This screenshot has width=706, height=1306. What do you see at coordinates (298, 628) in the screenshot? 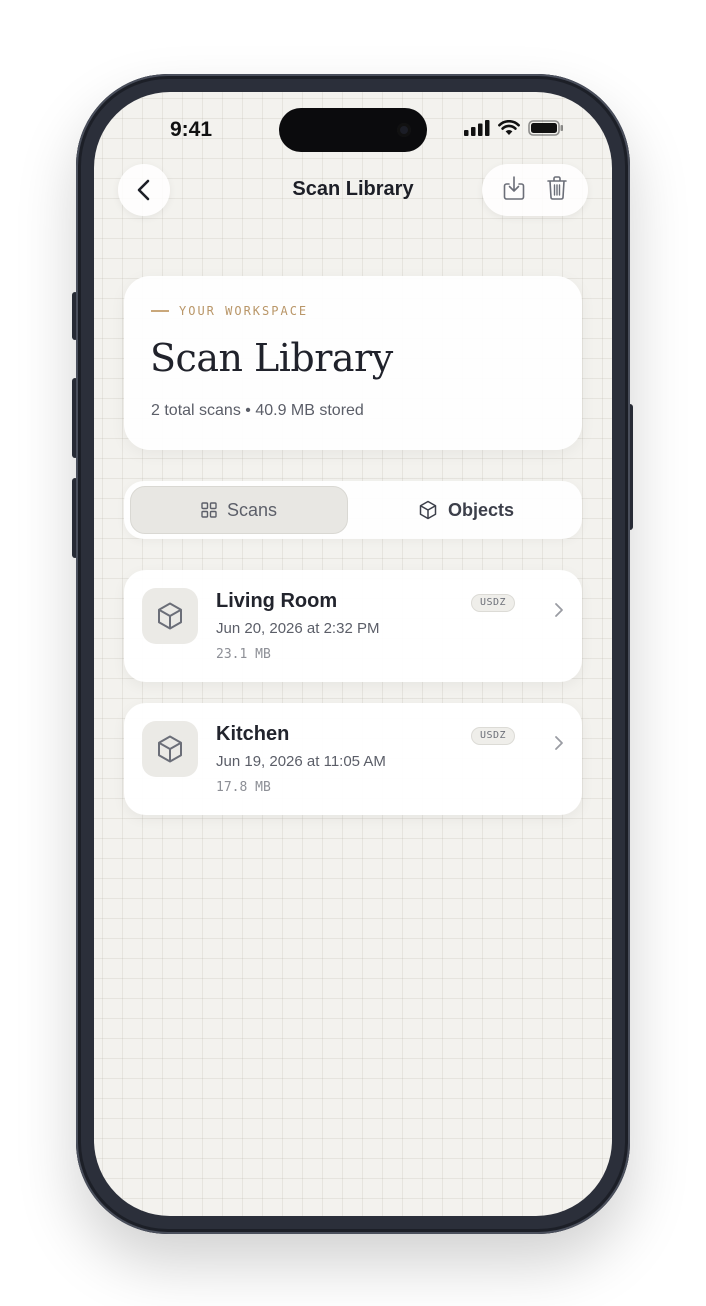
I see `scan-date: Jun 20, 2026 at 2:32 PM` at bounding box center [298, 628].